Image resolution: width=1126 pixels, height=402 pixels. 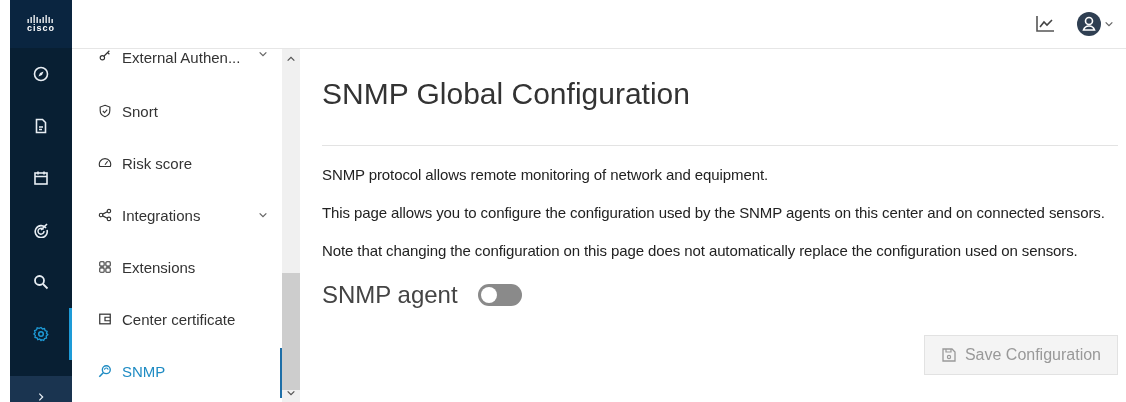 I want to click on sidebar-item: Integrations, so click(x=177, y=215).